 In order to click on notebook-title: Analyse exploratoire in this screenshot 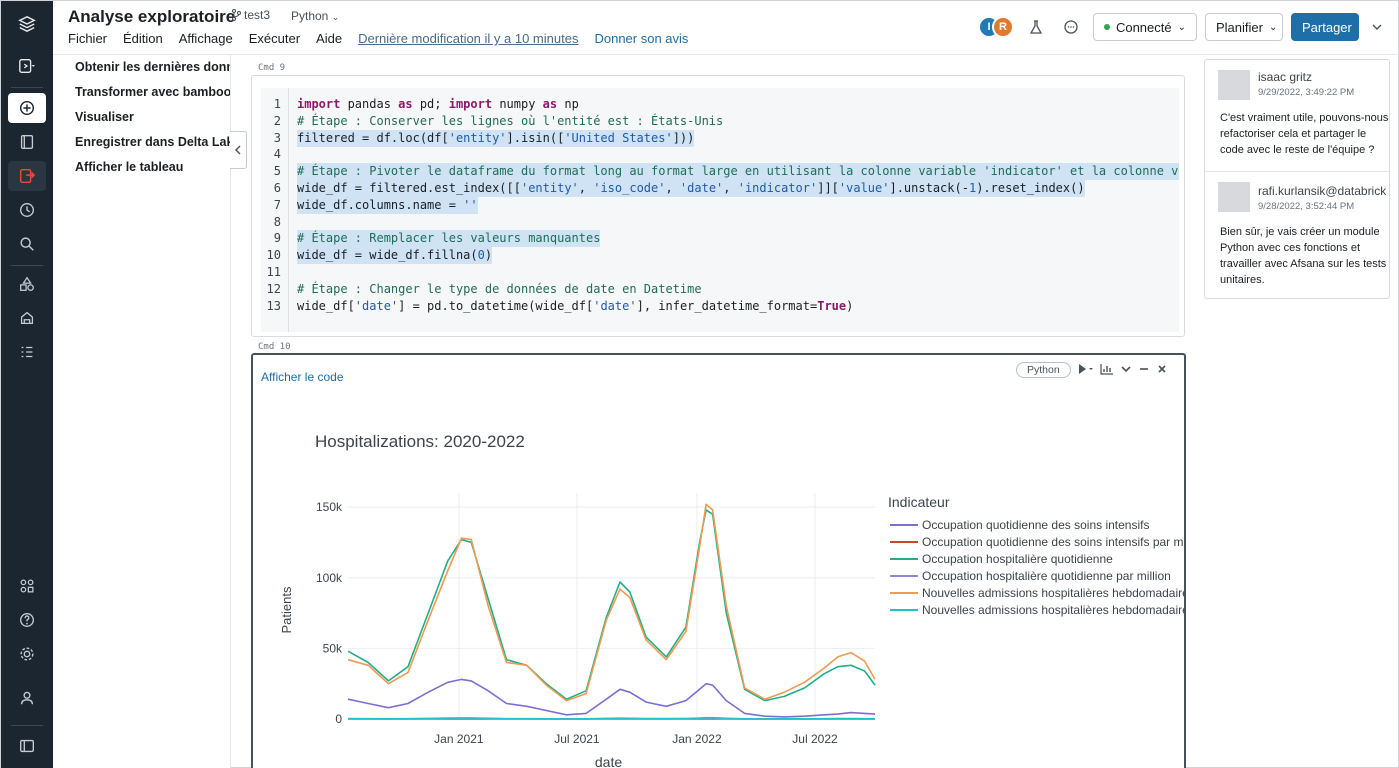, I will do `click(151, 17)`.